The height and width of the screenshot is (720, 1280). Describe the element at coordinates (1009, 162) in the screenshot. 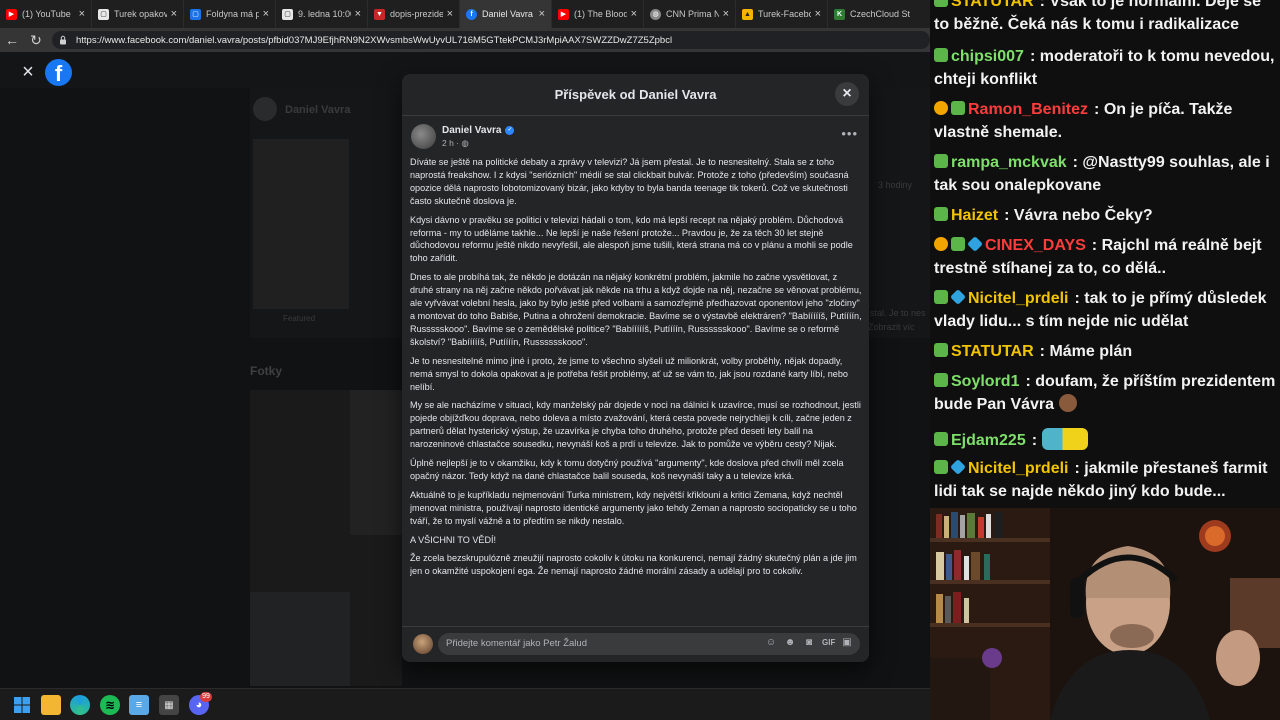

I see `chat-username: rampa_mckvak` at that location.